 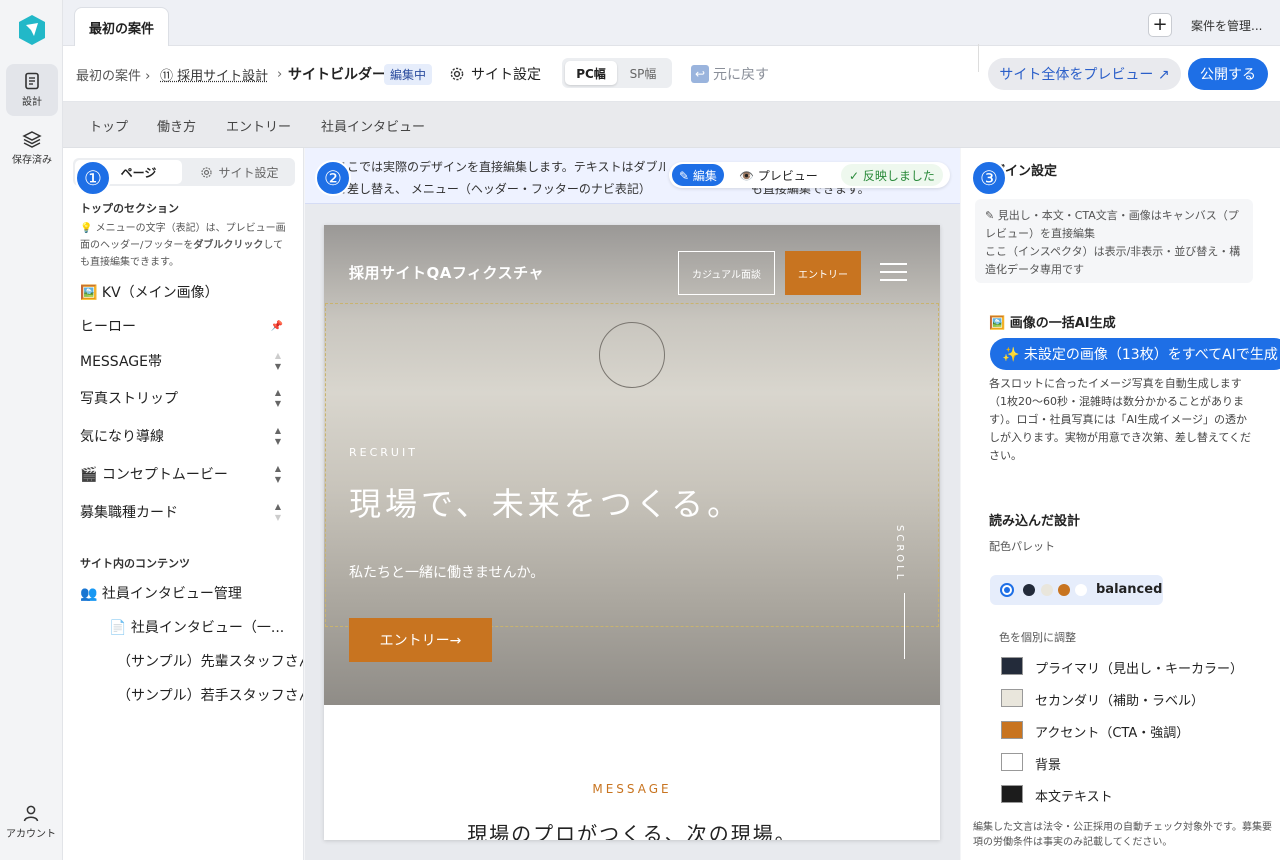 I want to click on interview-manage-item: 👥 社員インタビュー管理, so click(x=187, y=593).